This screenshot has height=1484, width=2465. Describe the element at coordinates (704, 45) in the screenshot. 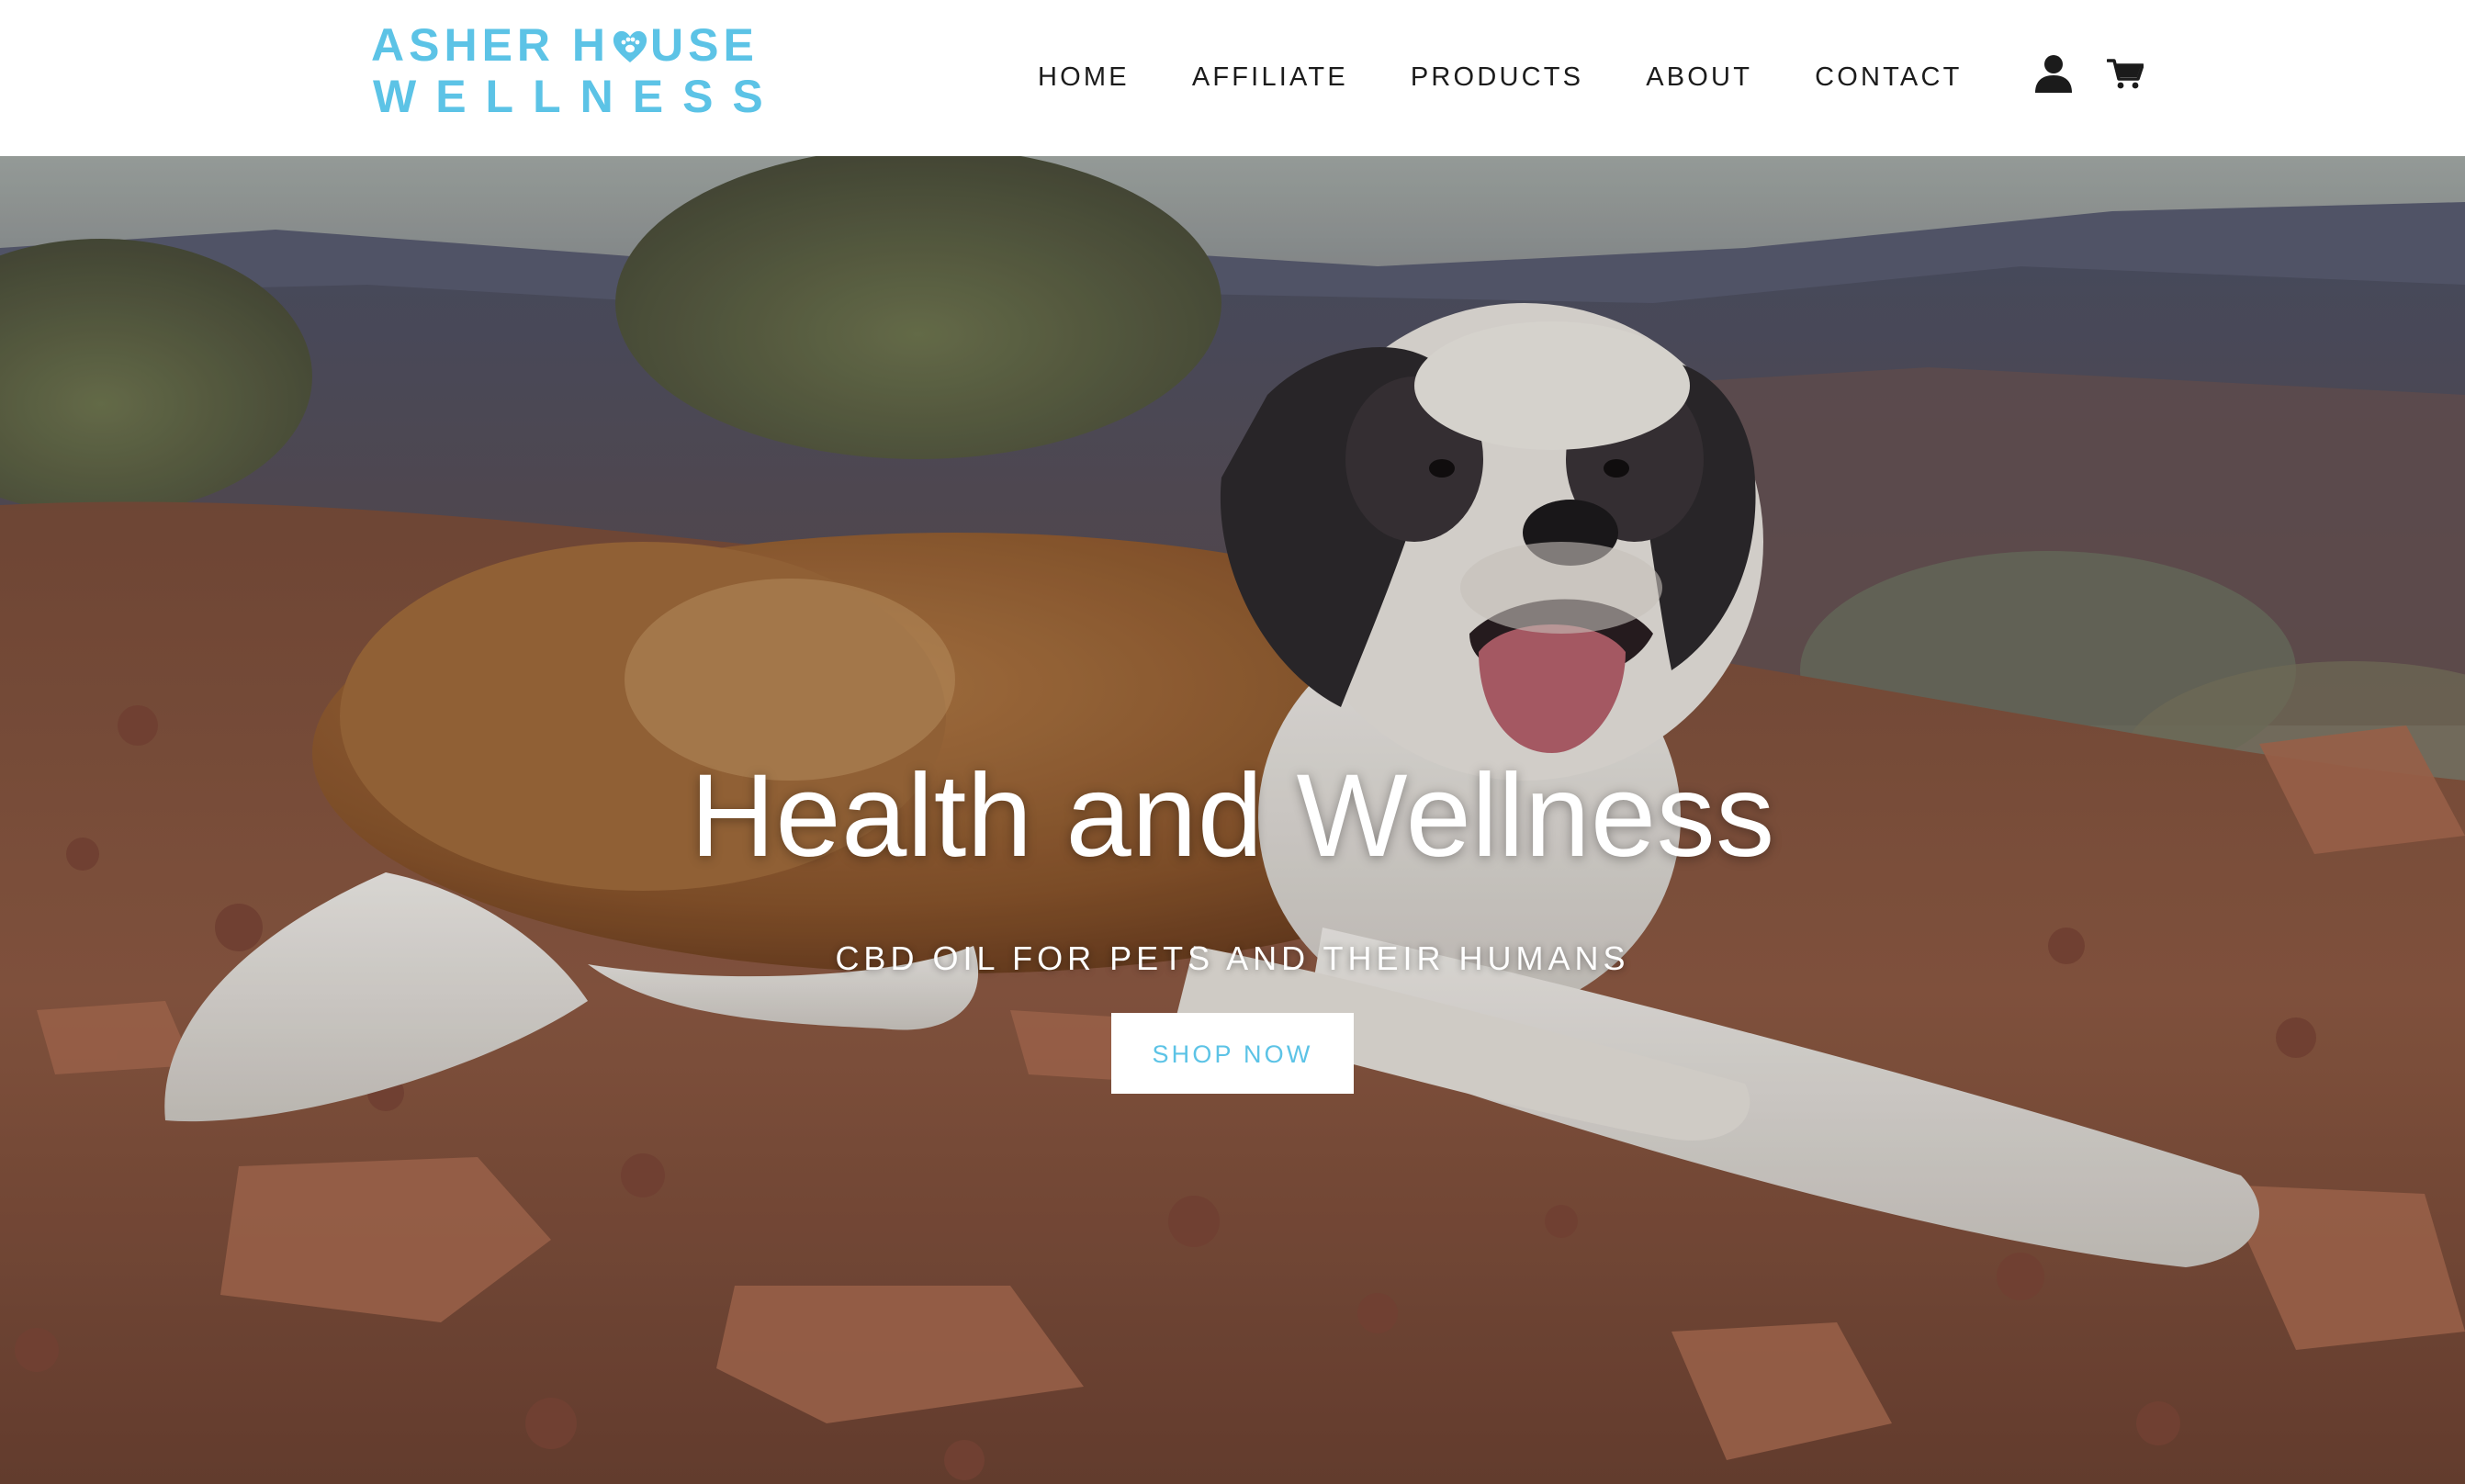

I see `logo-text-part-2: USE` at that location.